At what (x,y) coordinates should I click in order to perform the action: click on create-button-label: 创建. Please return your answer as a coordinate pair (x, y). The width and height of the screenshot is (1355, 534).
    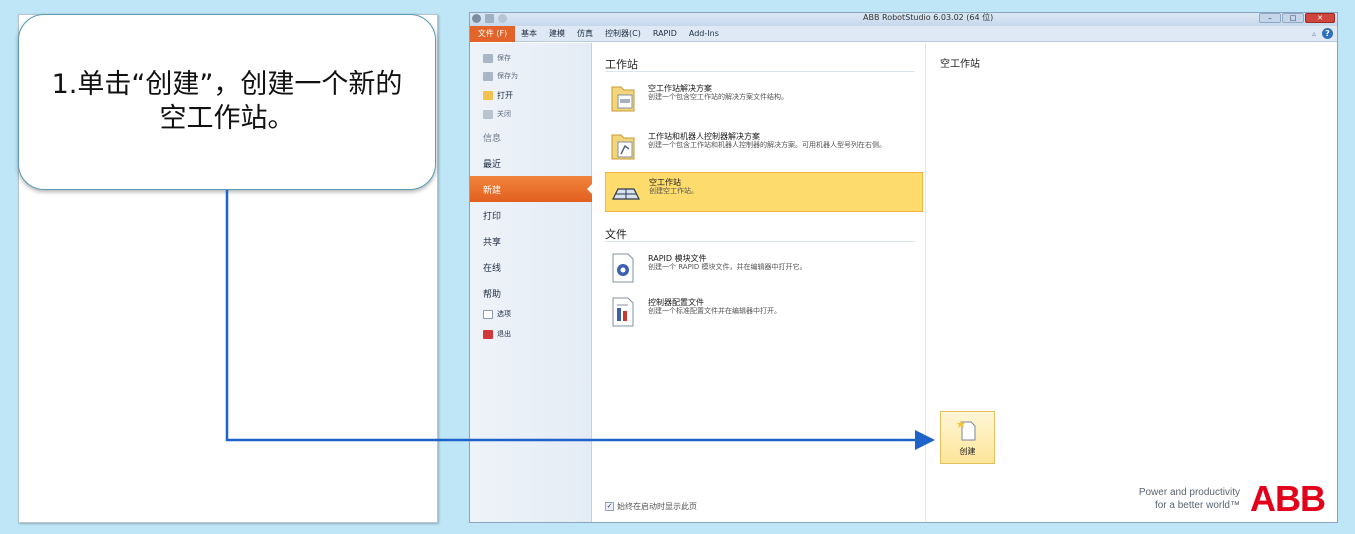
    Looking at the image, I should click on (967, 451).